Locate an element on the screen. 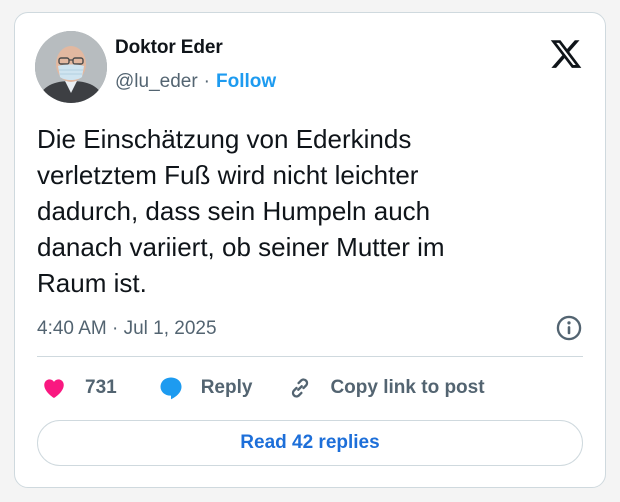 This screenshot has width=620, height=502. read-replies-button: Read 42 replies is located at coordinates (310, 443).